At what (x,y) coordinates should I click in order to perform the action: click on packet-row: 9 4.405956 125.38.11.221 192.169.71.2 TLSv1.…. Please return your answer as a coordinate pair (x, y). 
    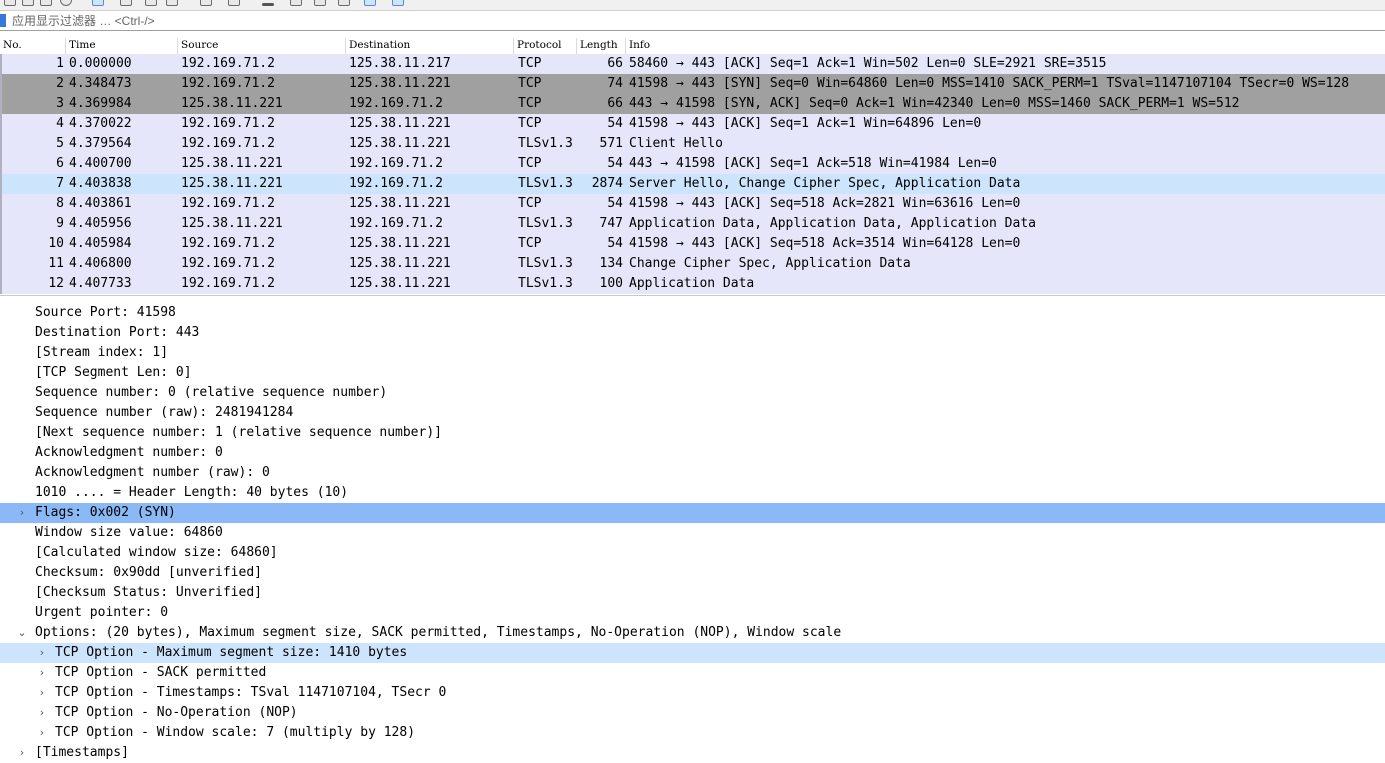
    Looking at the image, I should click on (692, 224).